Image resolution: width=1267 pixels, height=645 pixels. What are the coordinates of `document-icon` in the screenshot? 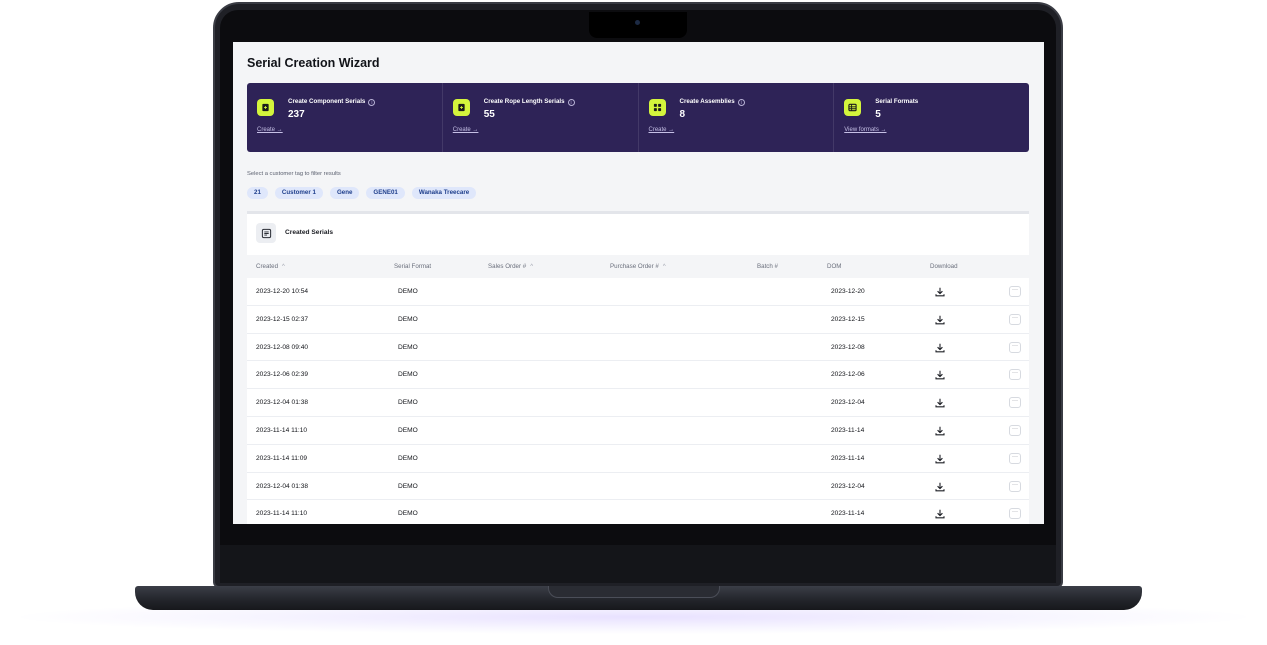 It's located at (266, 233).